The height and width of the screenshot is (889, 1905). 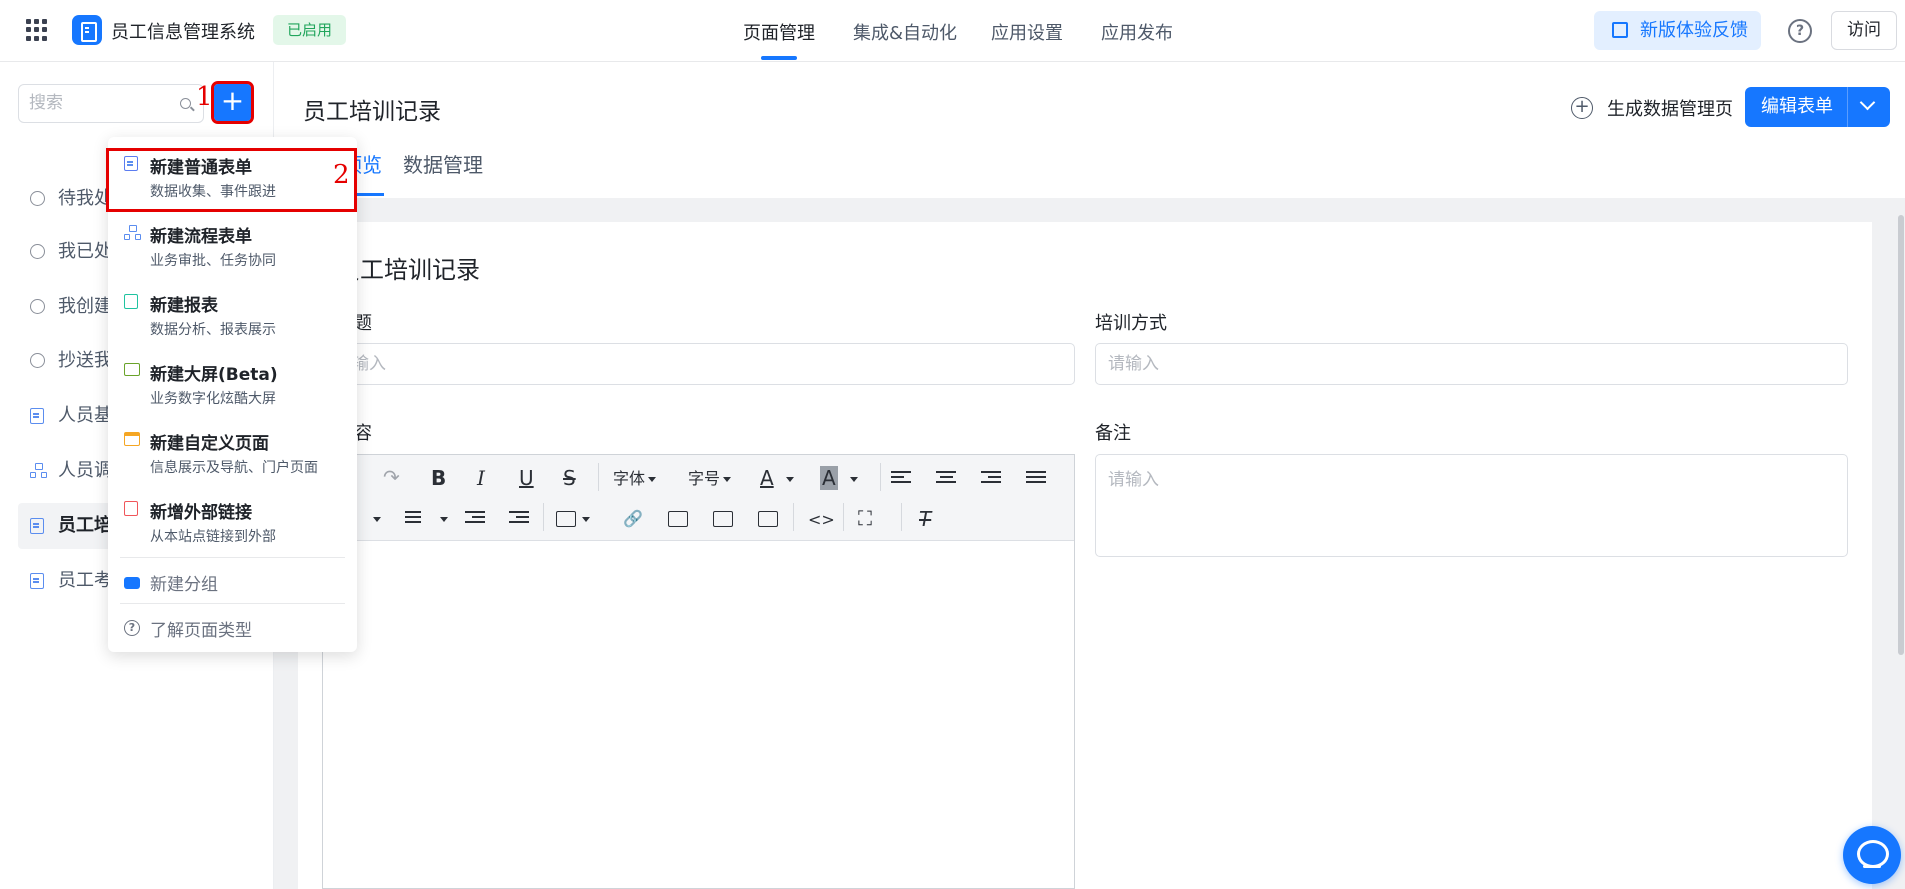 I want to click on search-icon, so click(x=185, y=103).